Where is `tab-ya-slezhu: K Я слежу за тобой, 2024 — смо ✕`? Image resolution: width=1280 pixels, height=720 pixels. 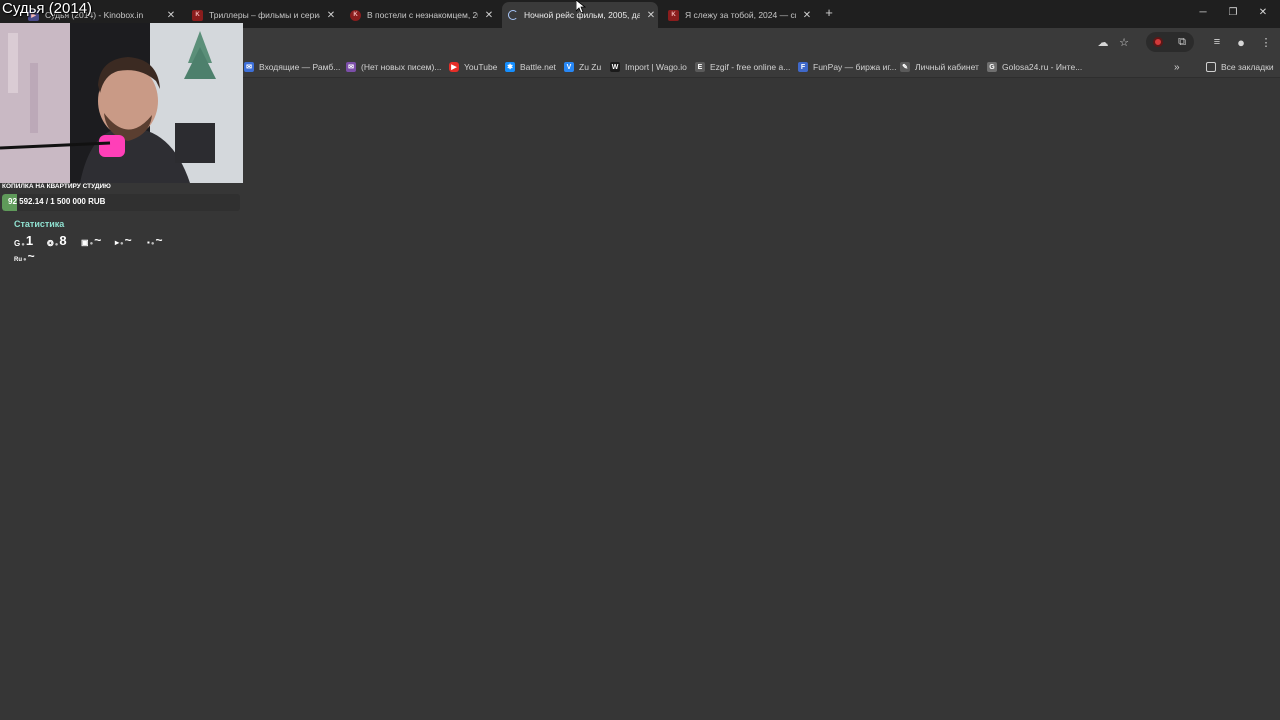
tab-ya-slezhu: K Я слежу за тобой, 2024 — смо ✕ is located at coordinates (741, 15).